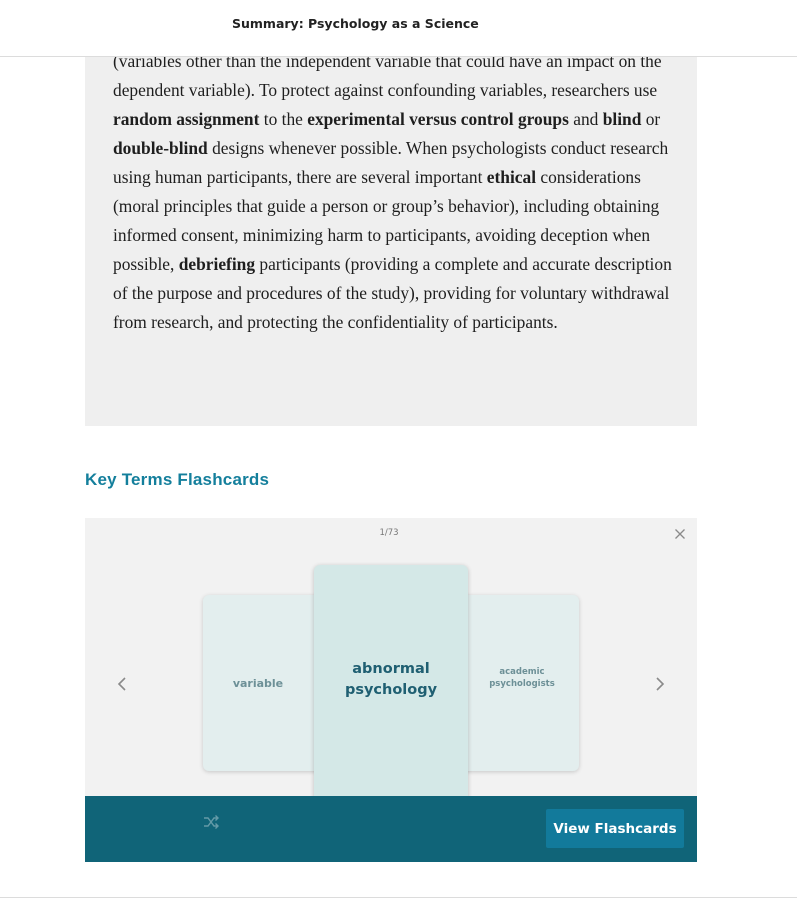 This screenshot has height=899, width=797. What do you see at coordinates (283, 119) in the screenshot?
I see `summary-text-run: to the` at bounding box center [283, 119].